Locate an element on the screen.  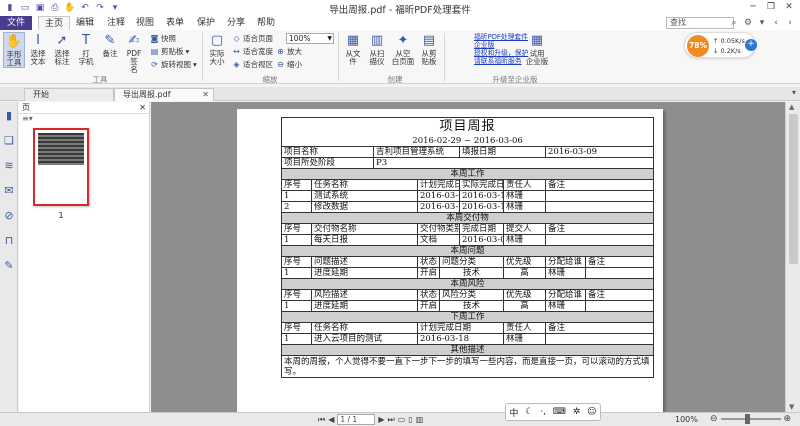
zoom-in-icon: ⊕ is located at coordinates (788, 419).